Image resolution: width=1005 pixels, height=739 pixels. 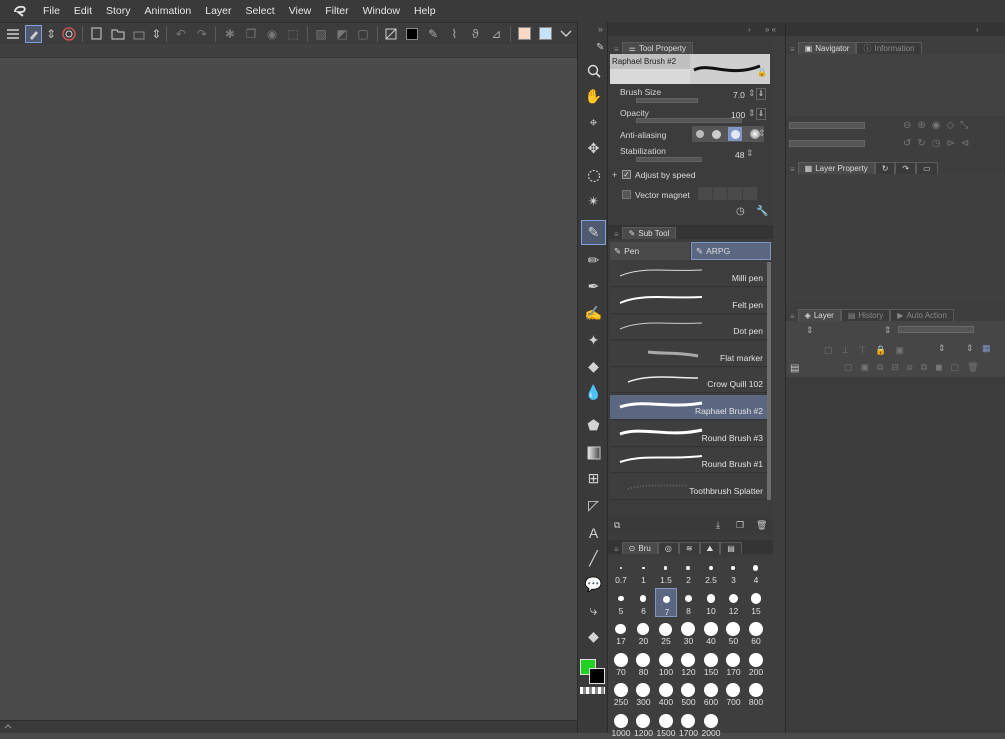 I want to click on brush-size-cell: 0.7, so click(x=621, y=572).